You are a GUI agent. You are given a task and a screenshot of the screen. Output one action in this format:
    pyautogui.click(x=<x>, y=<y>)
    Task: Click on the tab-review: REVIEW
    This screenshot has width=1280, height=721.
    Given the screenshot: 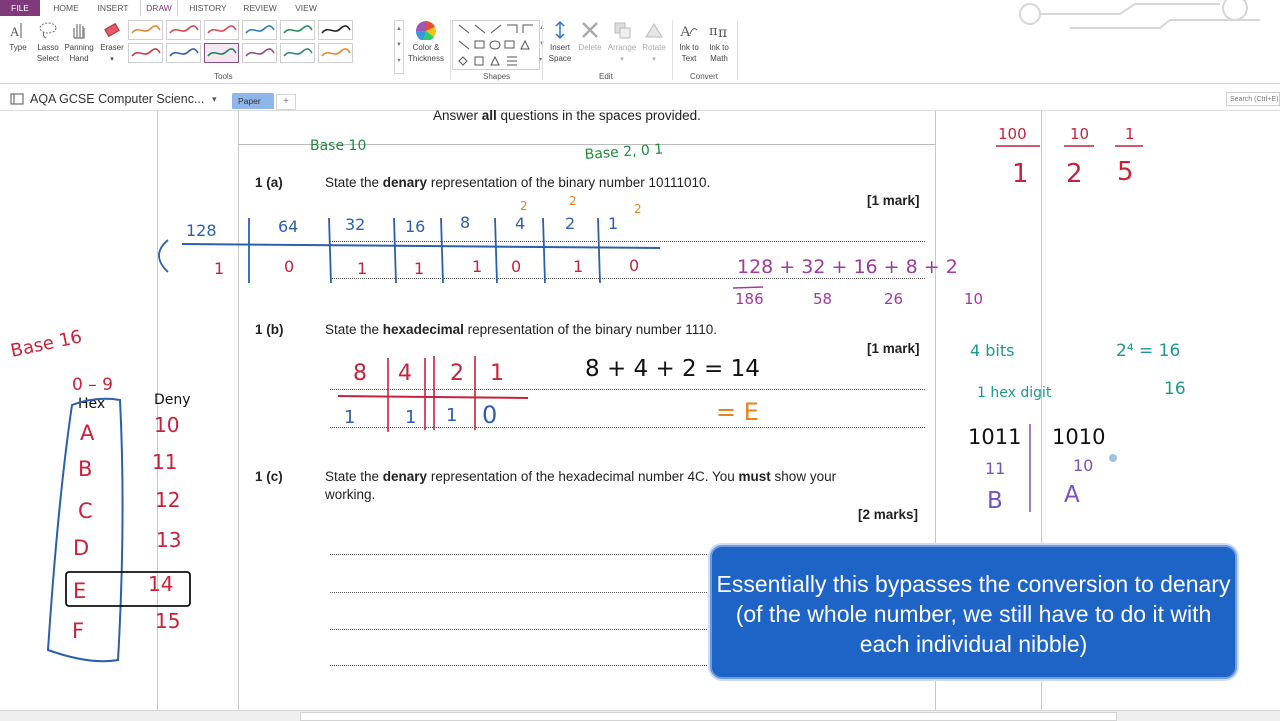 What is the action you would take?
    pyautogui.click(x=260, y=8)
    